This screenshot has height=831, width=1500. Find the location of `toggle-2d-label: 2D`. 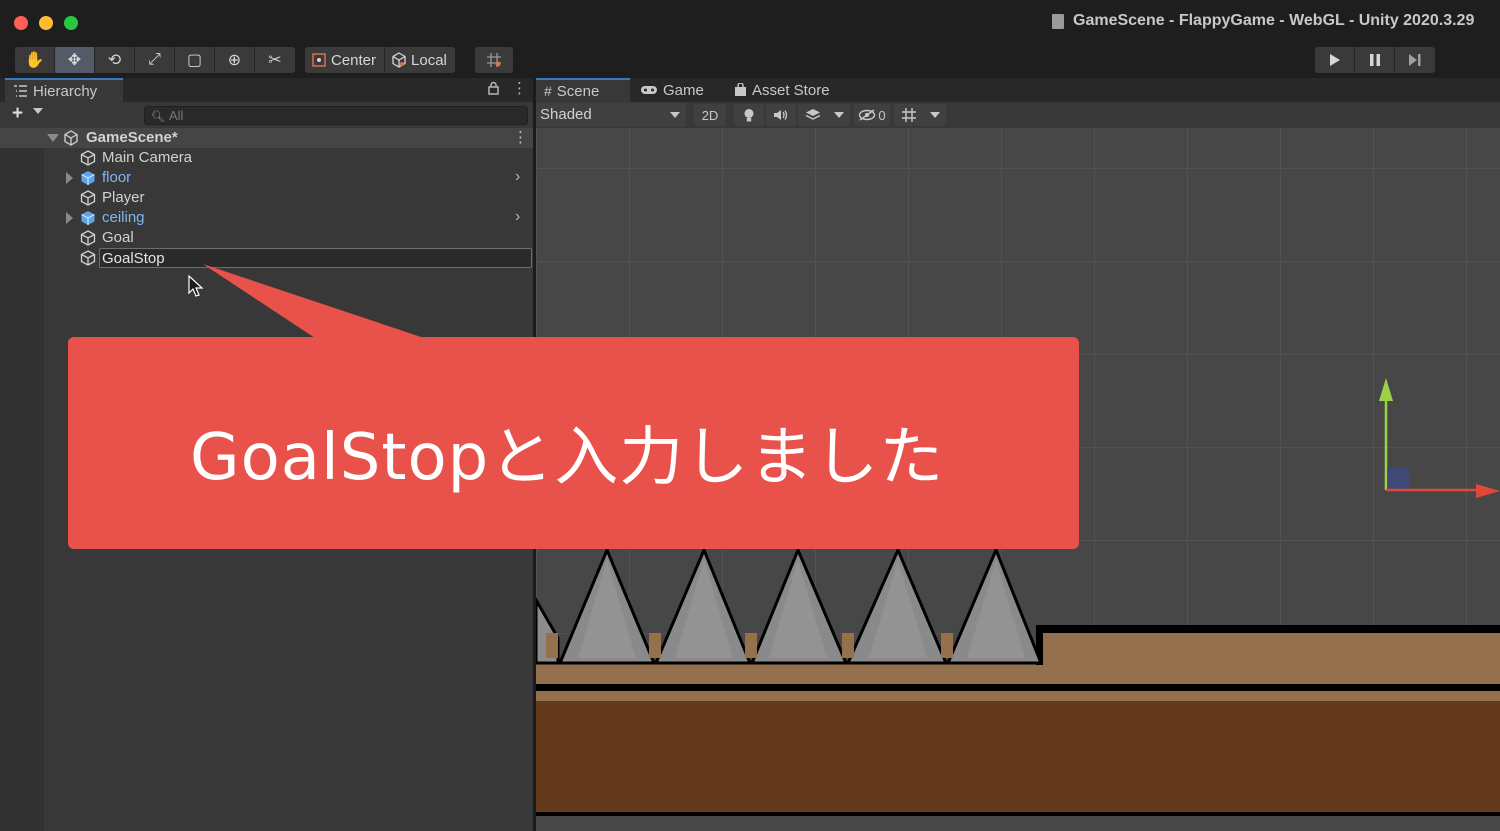

toggle-2d-label: 2D is located at coordinates (710, 115).